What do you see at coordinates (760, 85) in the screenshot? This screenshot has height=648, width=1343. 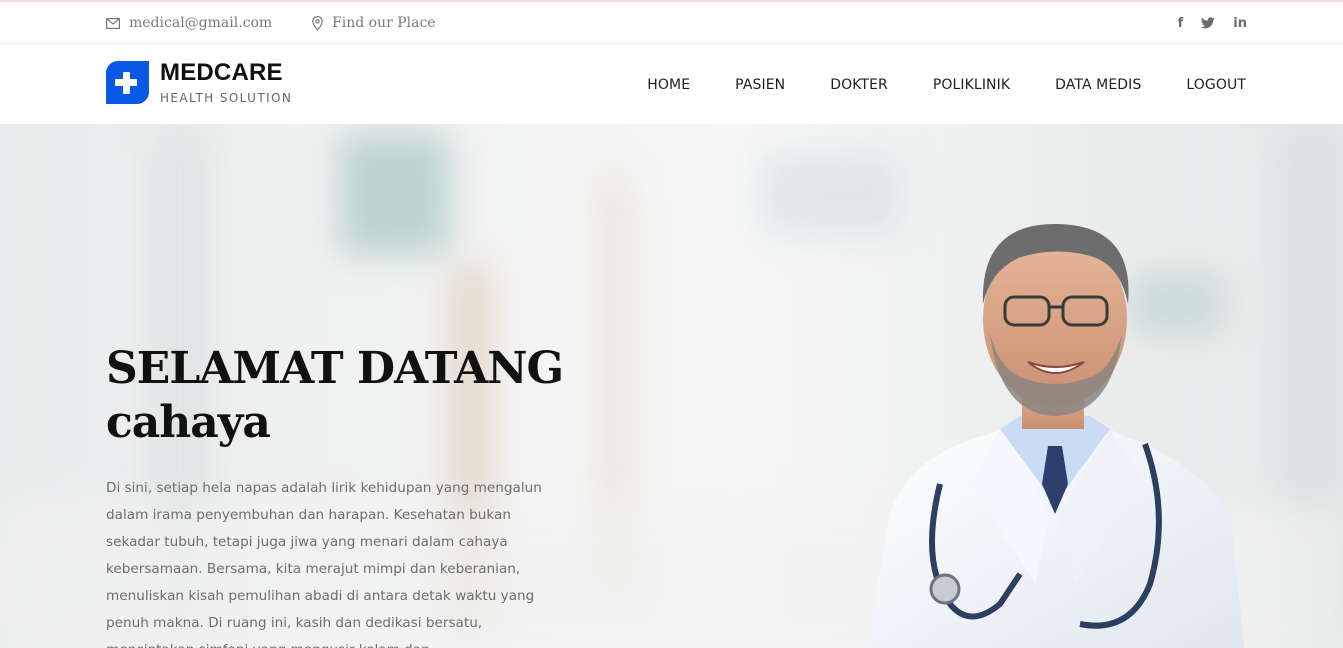 I see `nav-pasien: PASIEN` at bounding box center [760, 85].